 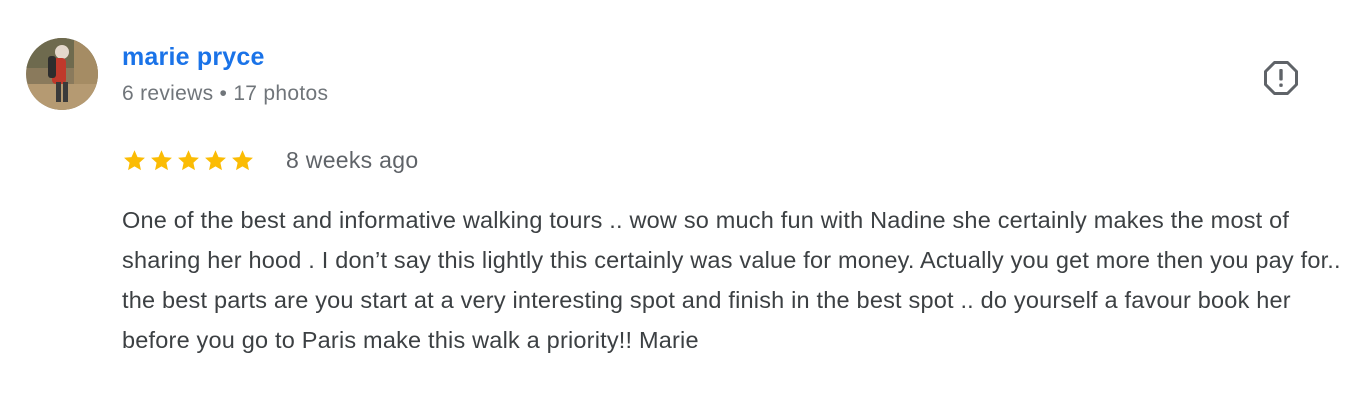 I want to click on report-icon, so click(x=1281, y=78).